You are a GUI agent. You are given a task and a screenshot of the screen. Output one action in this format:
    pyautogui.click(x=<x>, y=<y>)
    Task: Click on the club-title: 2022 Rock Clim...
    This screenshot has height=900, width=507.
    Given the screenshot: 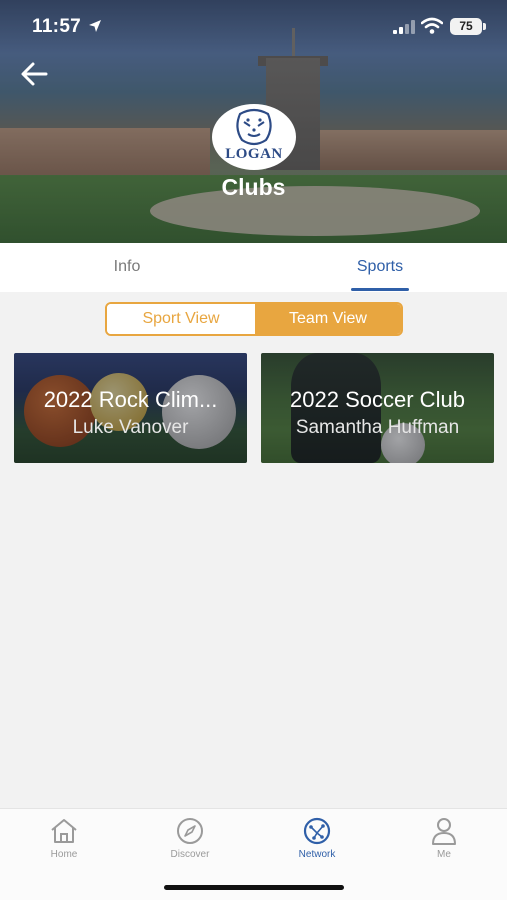 What is the action you would take?
    pyautogui.click(x=130, y=399)
    